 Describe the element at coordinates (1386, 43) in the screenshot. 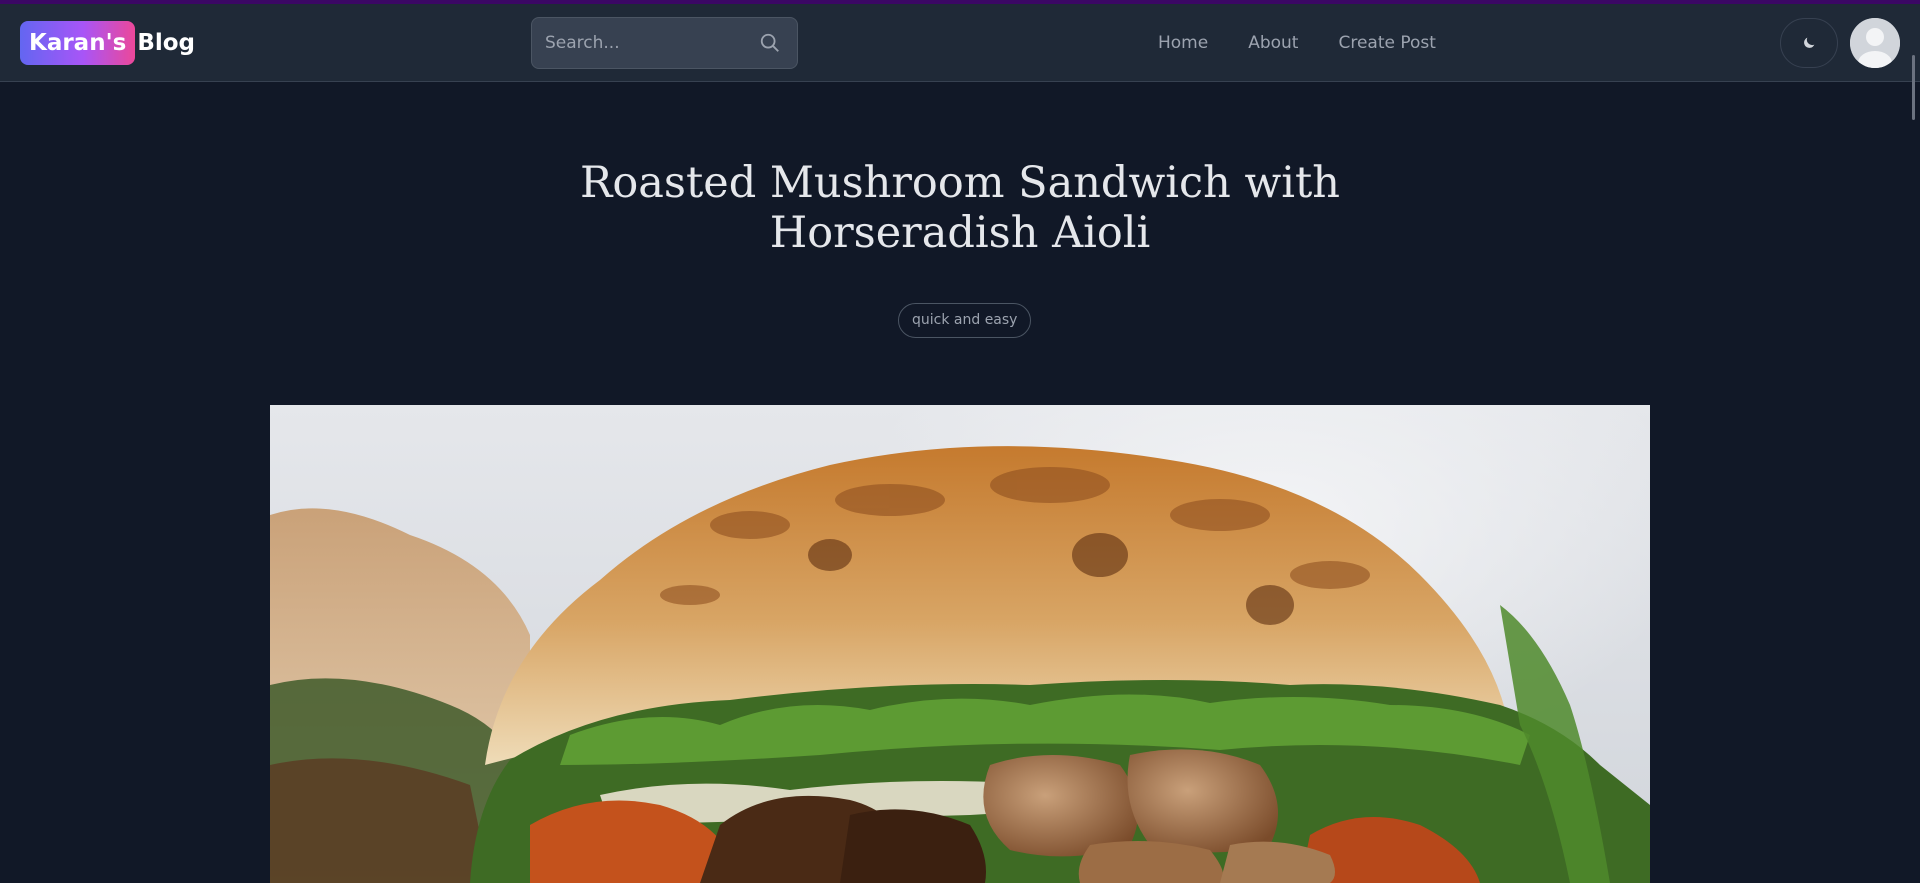

I see `nav-create-post-link: Create Post` at that location.